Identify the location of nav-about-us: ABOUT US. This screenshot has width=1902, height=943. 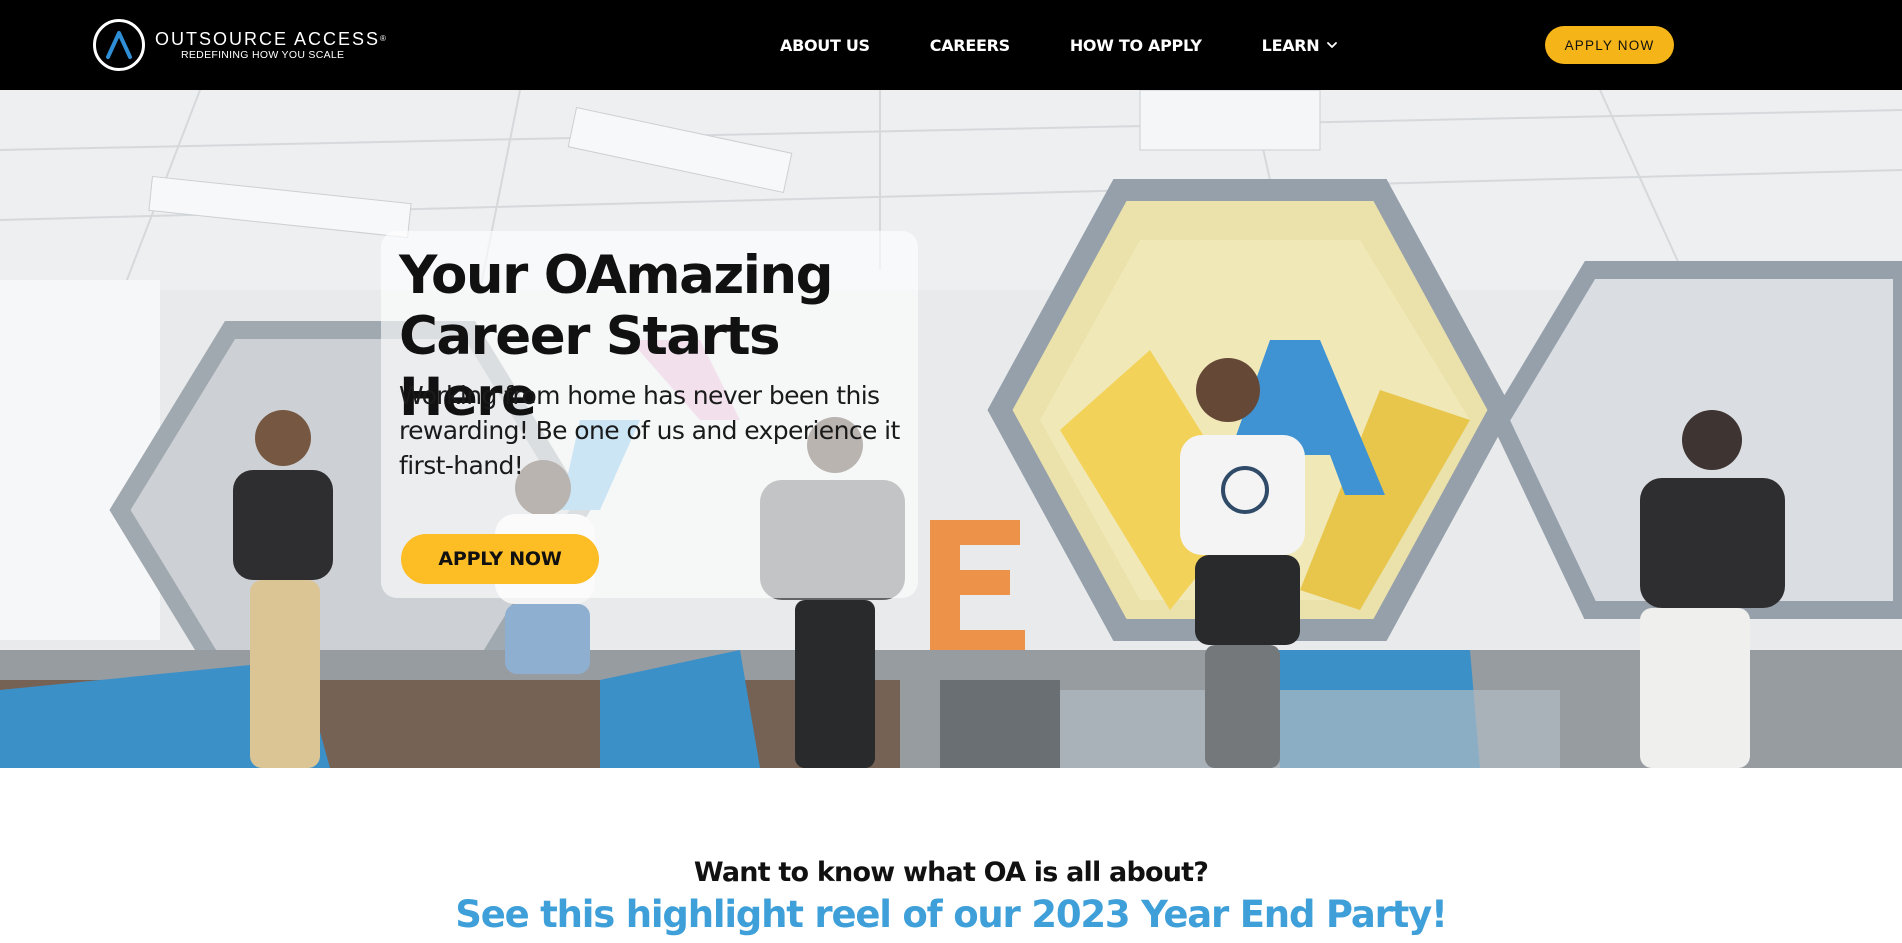
(825, 45).